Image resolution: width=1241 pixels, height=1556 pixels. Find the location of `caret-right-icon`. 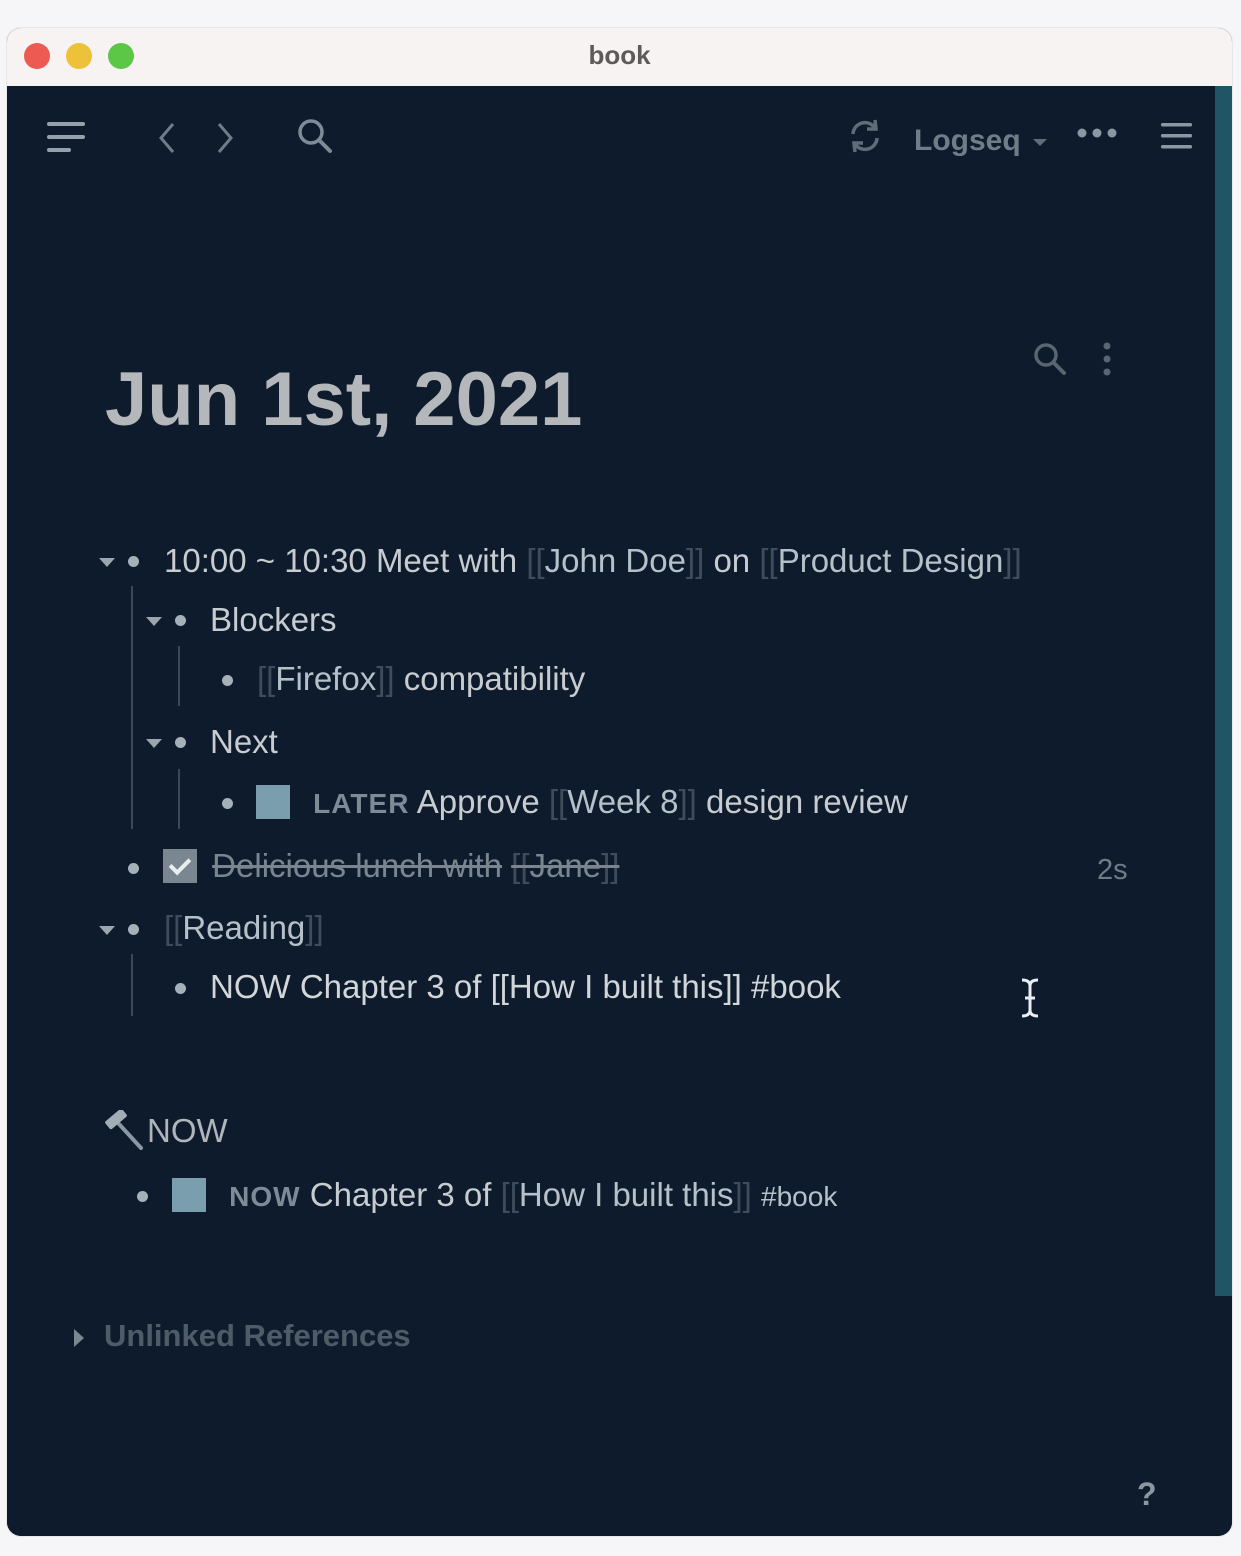

caret-right-icon is located at coordinates (79, 1340).